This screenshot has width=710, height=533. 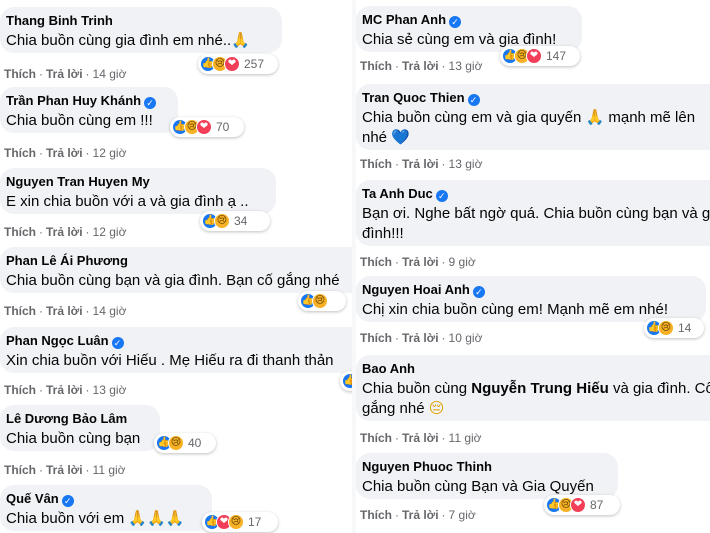 What do you see at coordinates (536, 98) in the screenshot?
I see `comment-author: Tran Quoc Thien ✓` at bounding box center [536, 98].